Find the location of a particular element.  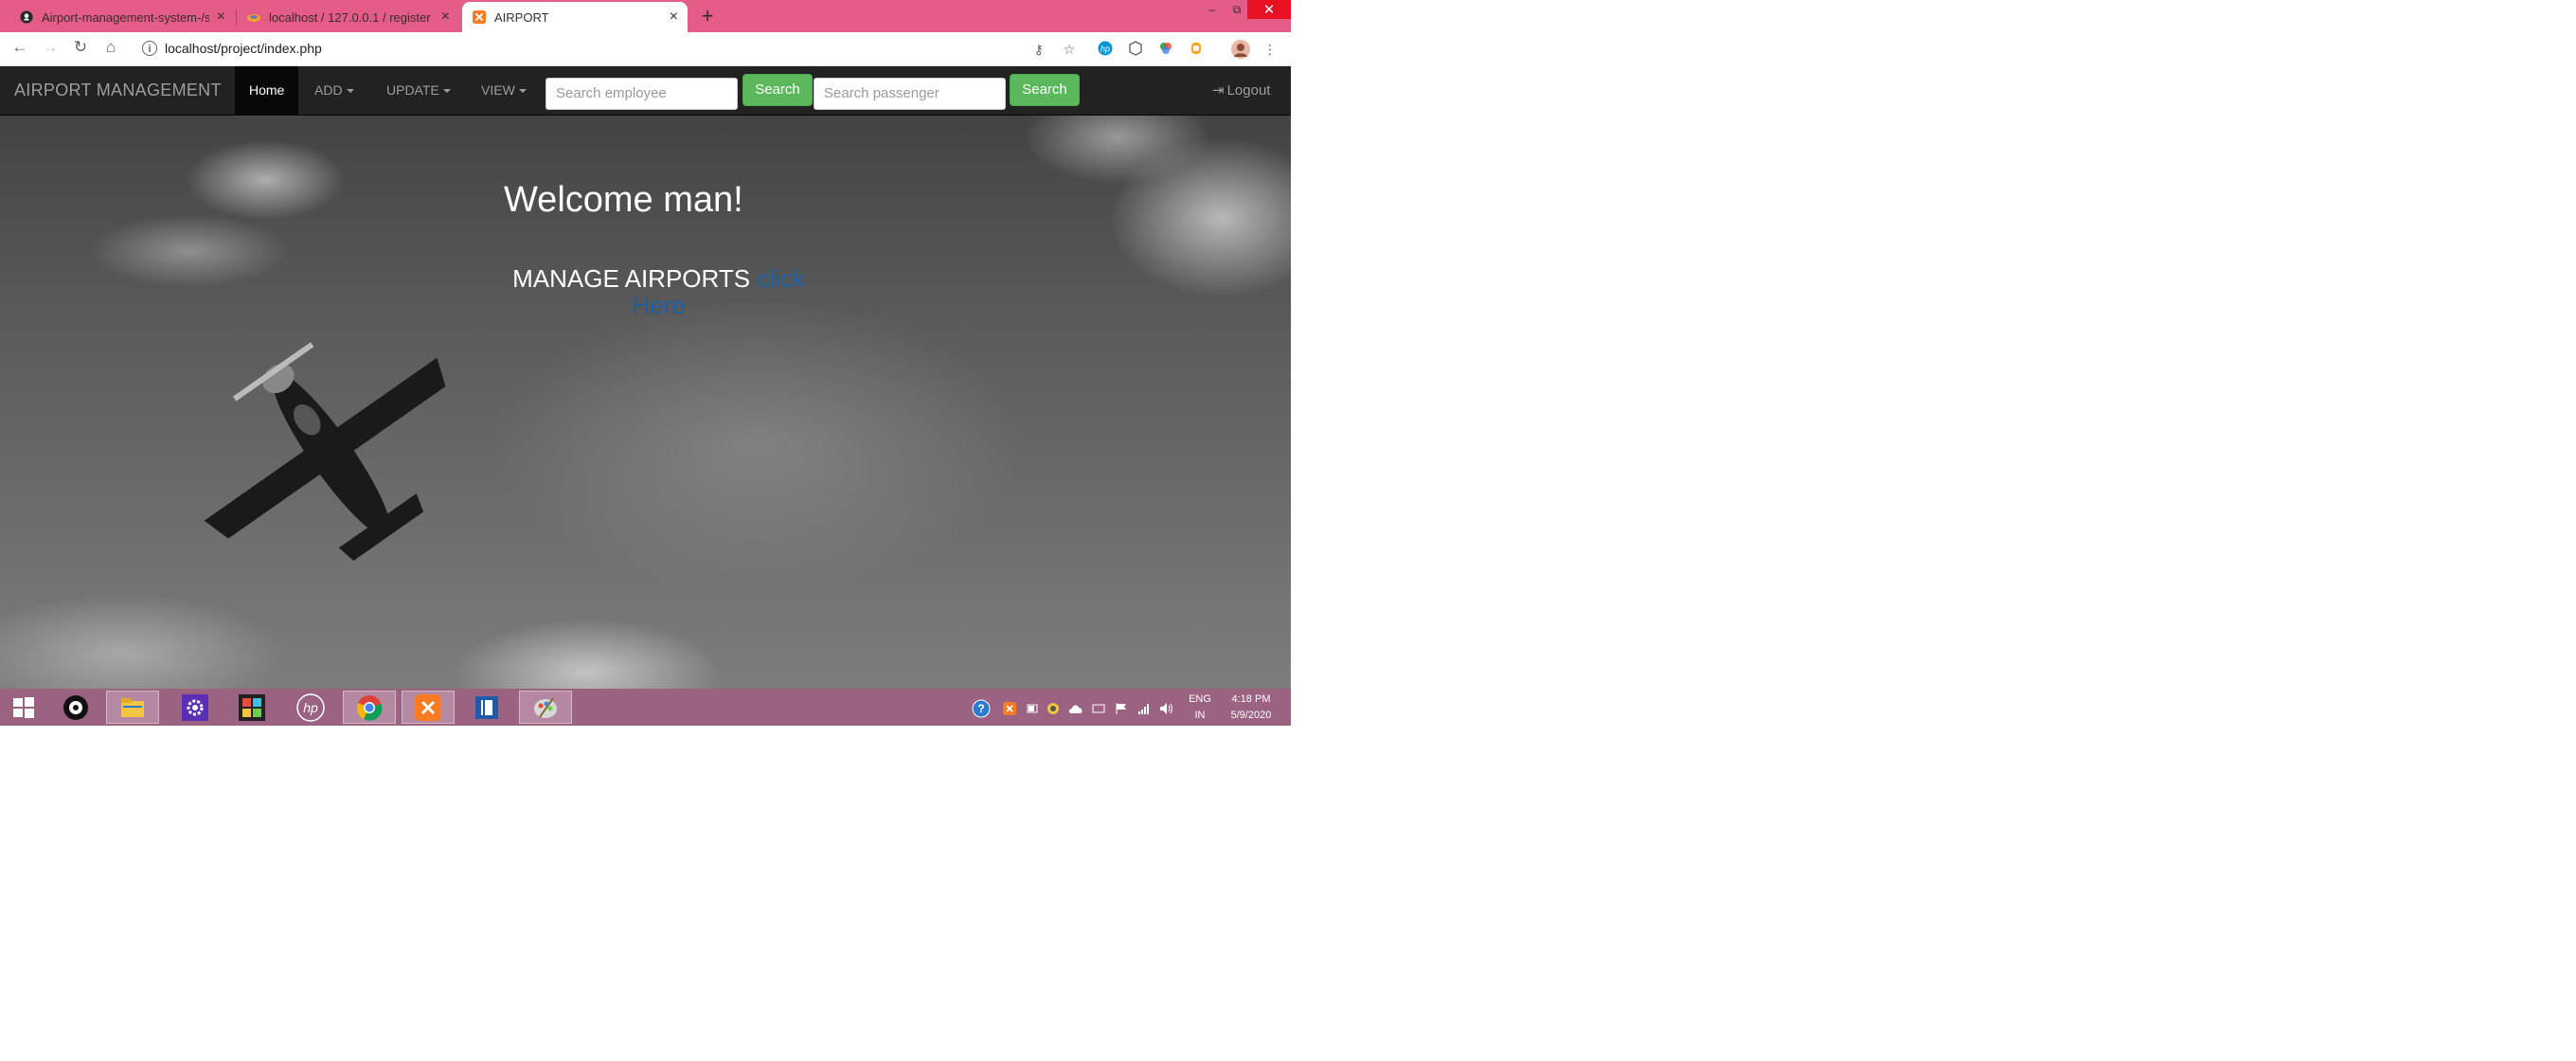

nav-add-dropdown: ADD is located at coordinates (334, 90).